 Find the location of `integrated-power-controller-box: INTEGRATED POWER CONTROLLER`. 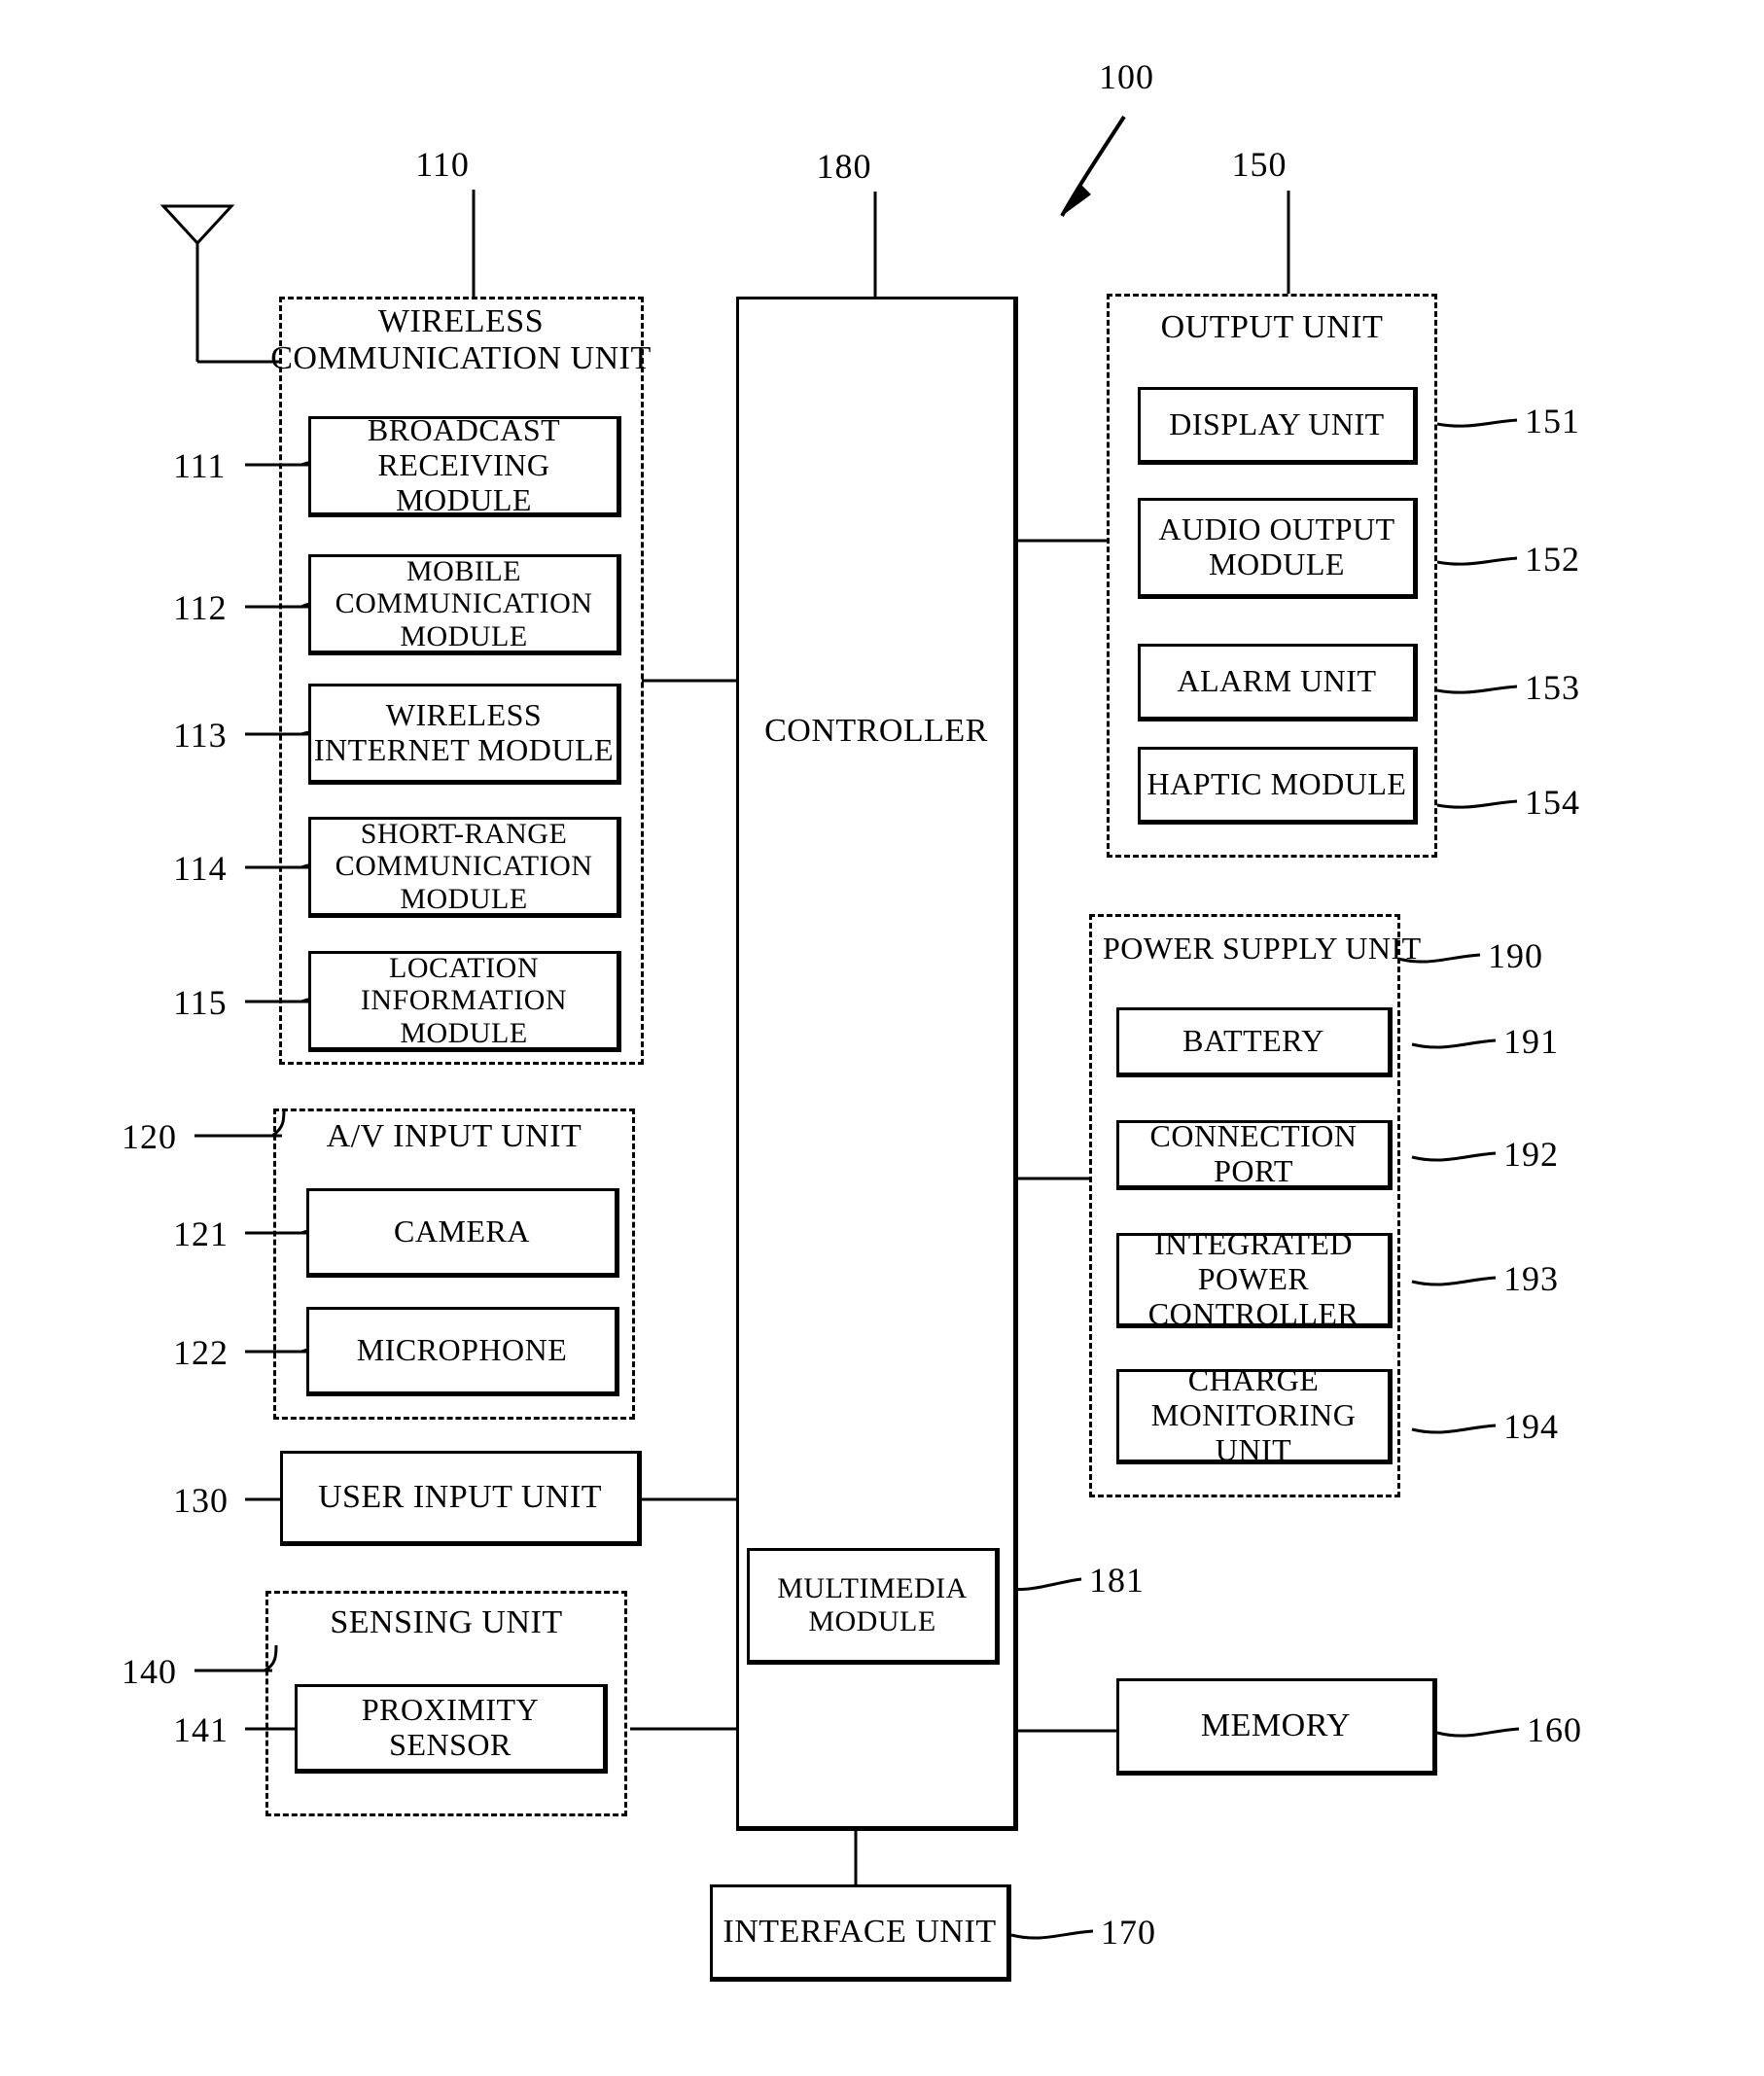

integrated-power-controller-box: INTEGRATED POWER CONTROLLER is located at coordinates (1254, 1278).